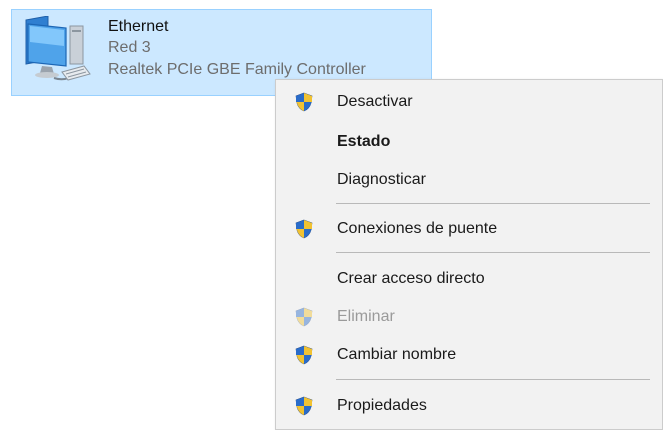 This screenshot has width=663, height=430. What do you see at coordinates (469, 102) in the screenshot?
I see `menu-item-desactivar: Desactivar` at bounding box center [469, 102].